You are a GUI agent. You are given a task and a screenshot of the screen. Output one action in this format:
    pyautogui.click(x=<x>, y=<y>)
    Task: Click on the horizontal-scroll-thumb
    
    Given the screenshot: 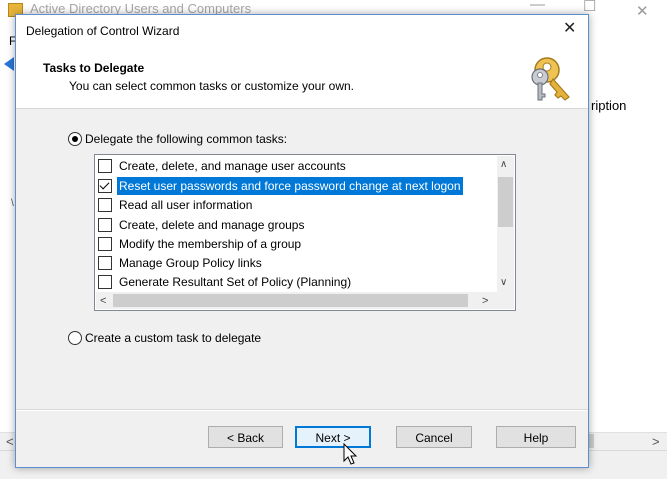 What is the action you would take?
    pyautogui.click(x=290, y=300)
    